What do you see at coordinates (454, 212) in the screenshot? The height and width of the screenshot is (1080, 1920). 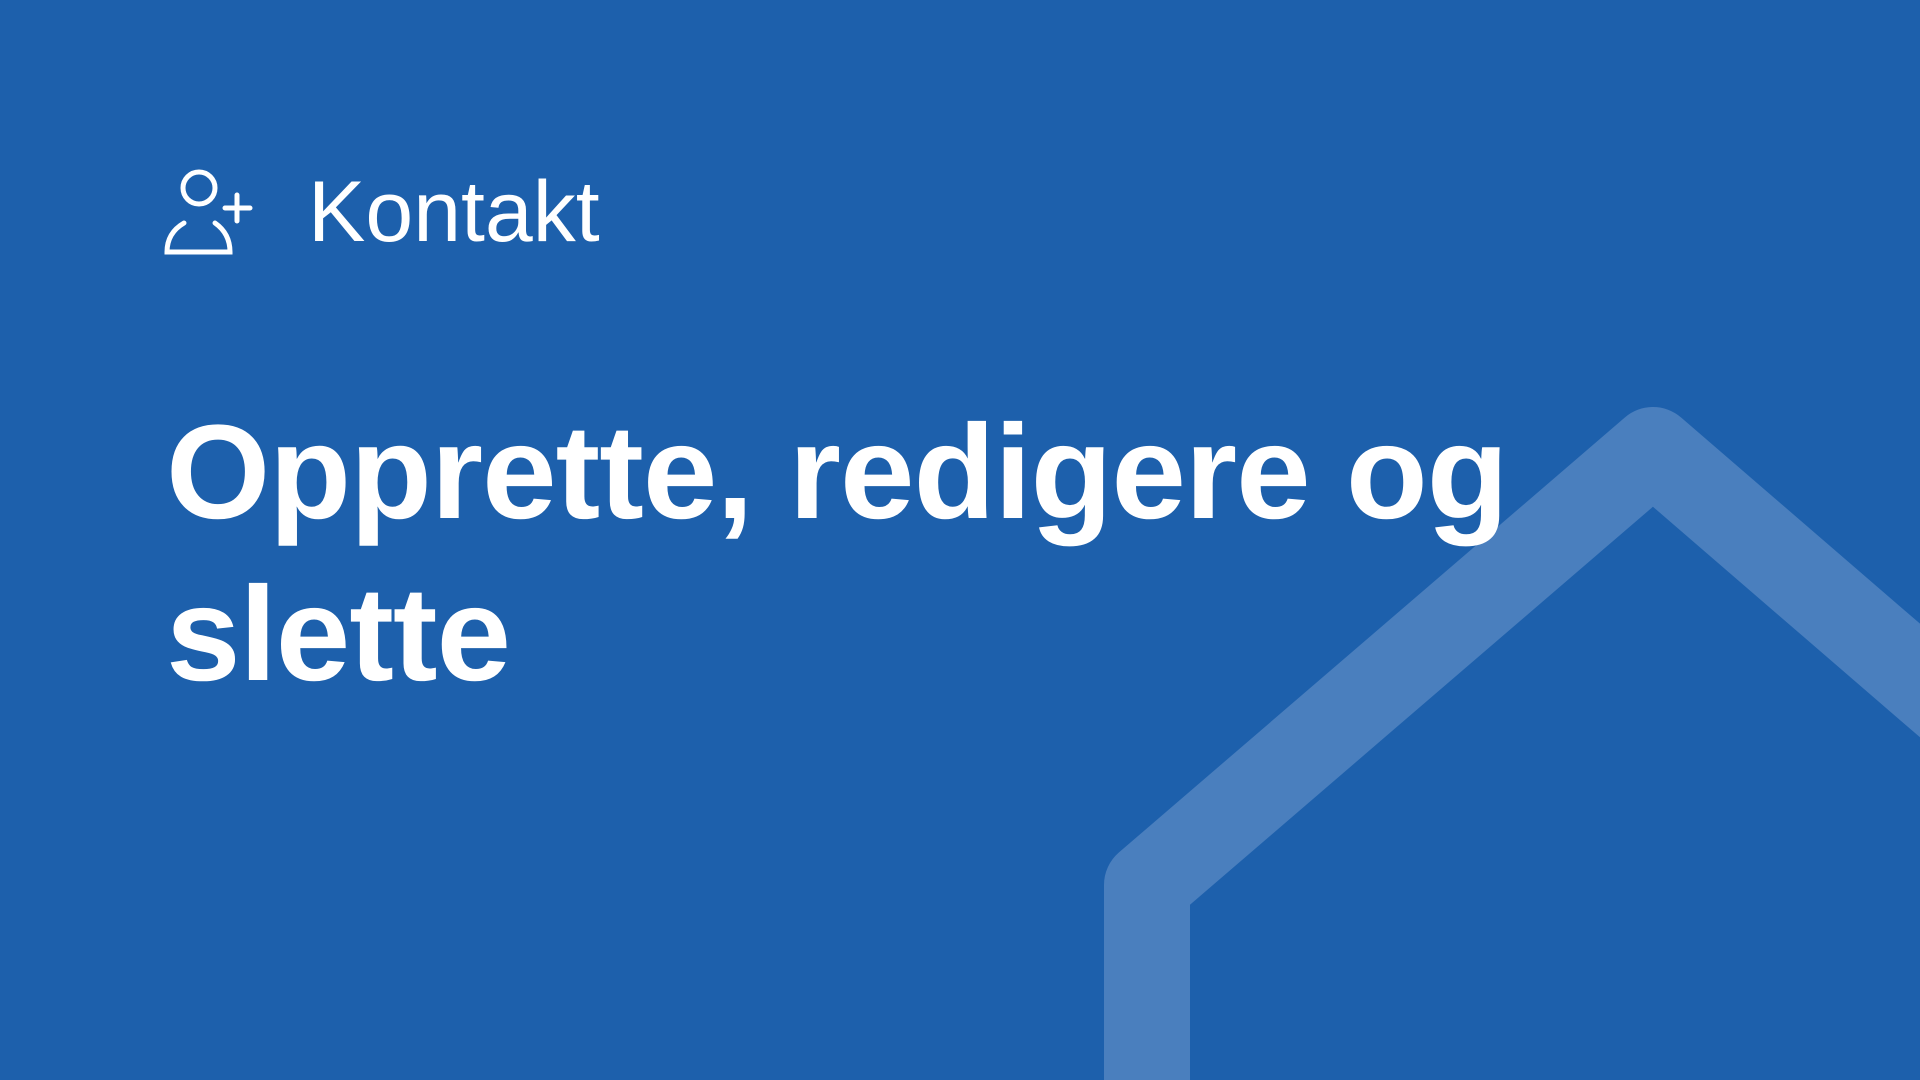 I see `section-label: Kontakt` at bounding box center [454, 212].